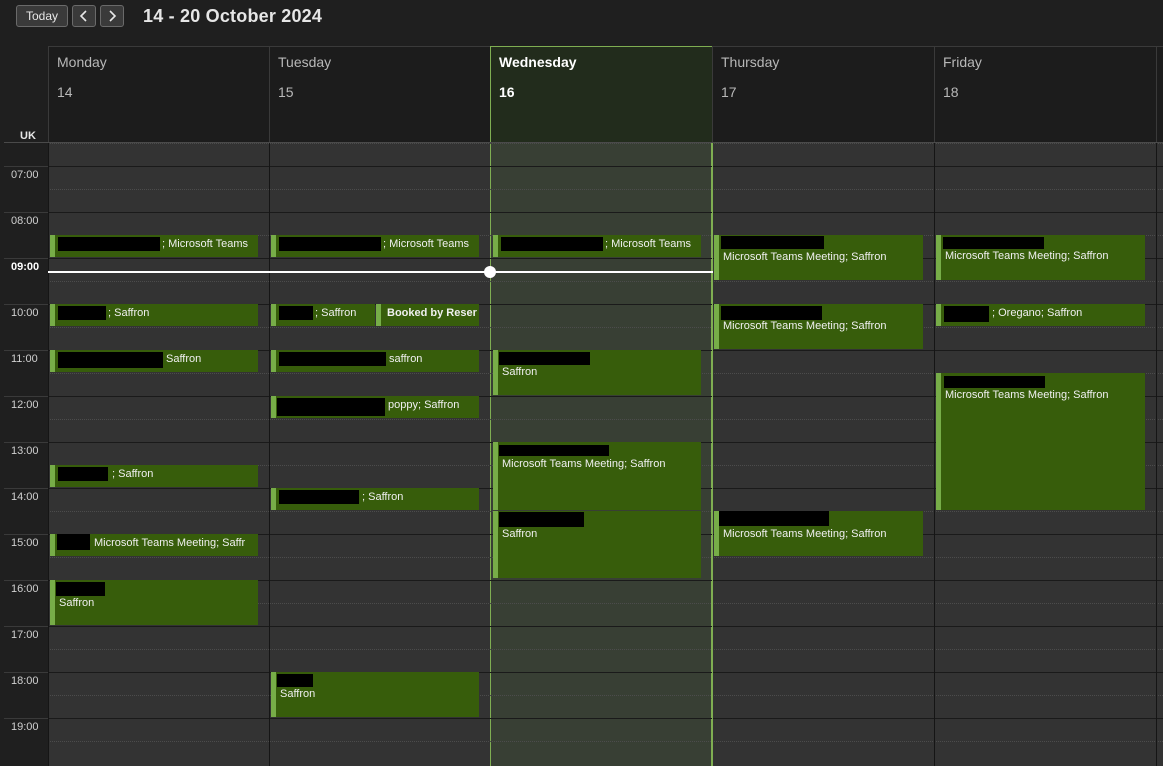  What do you see at coordinates (154, 602) in the screenshot?
I see `event-monday-1600: Saffron` at bounding box center [154, 602].